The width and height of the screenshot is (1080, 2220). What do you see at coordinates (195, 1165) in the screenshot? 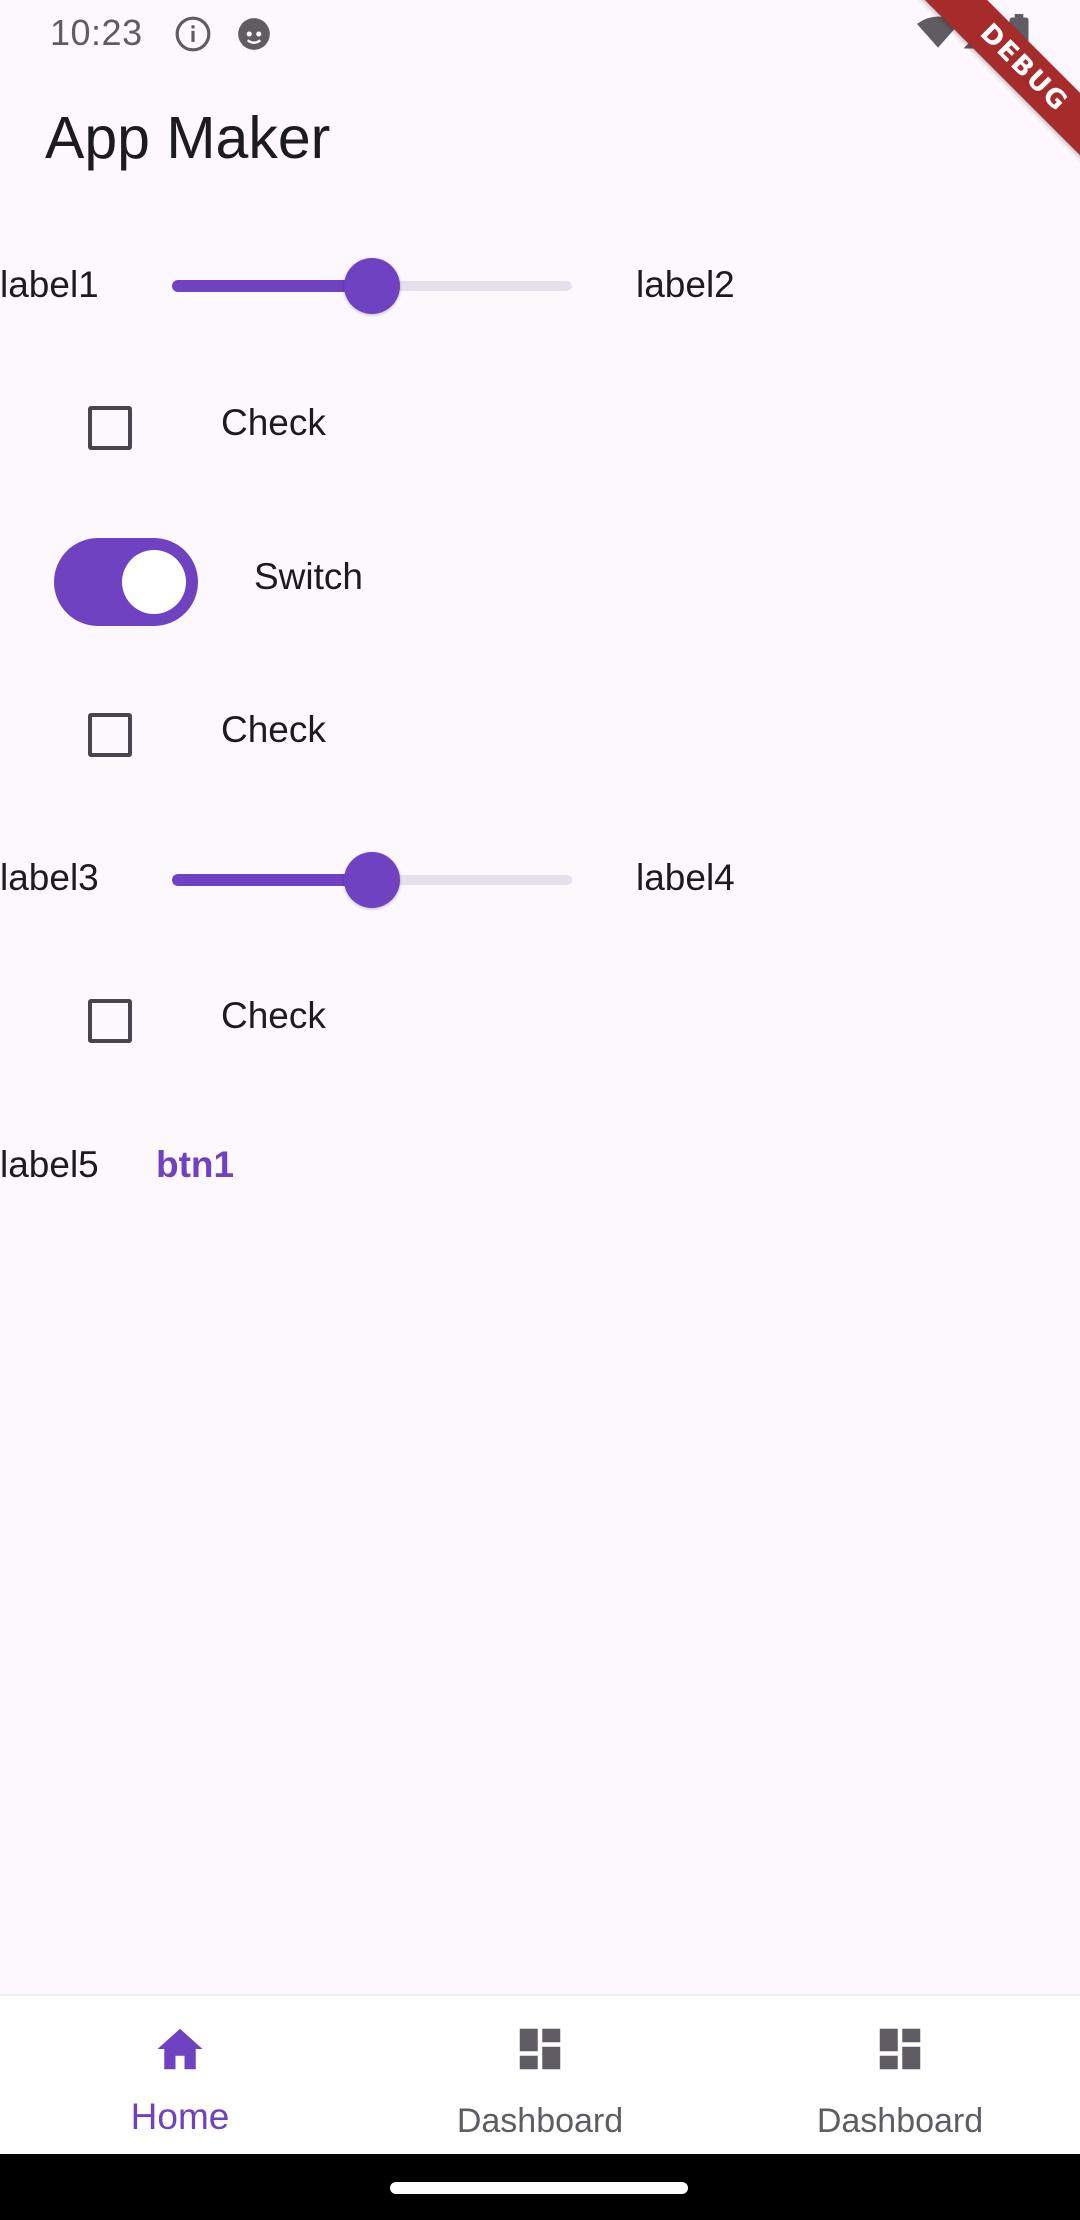
I see `btn1-button: btn1` at bounding box center [195, 1165].